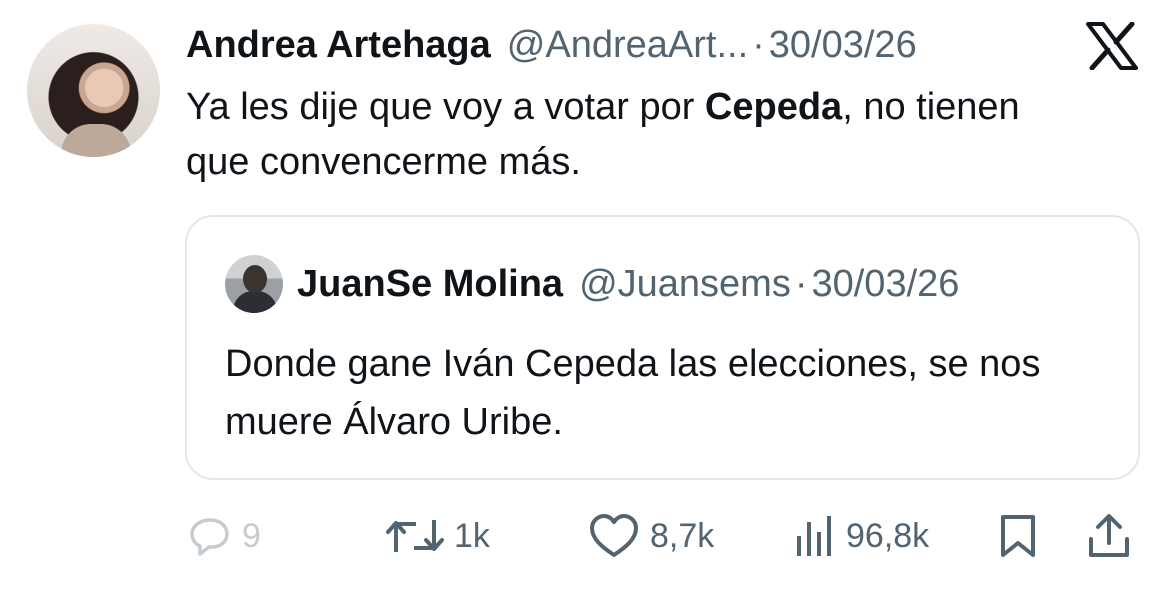  I want to click on avatar-head, so click(255, 279).